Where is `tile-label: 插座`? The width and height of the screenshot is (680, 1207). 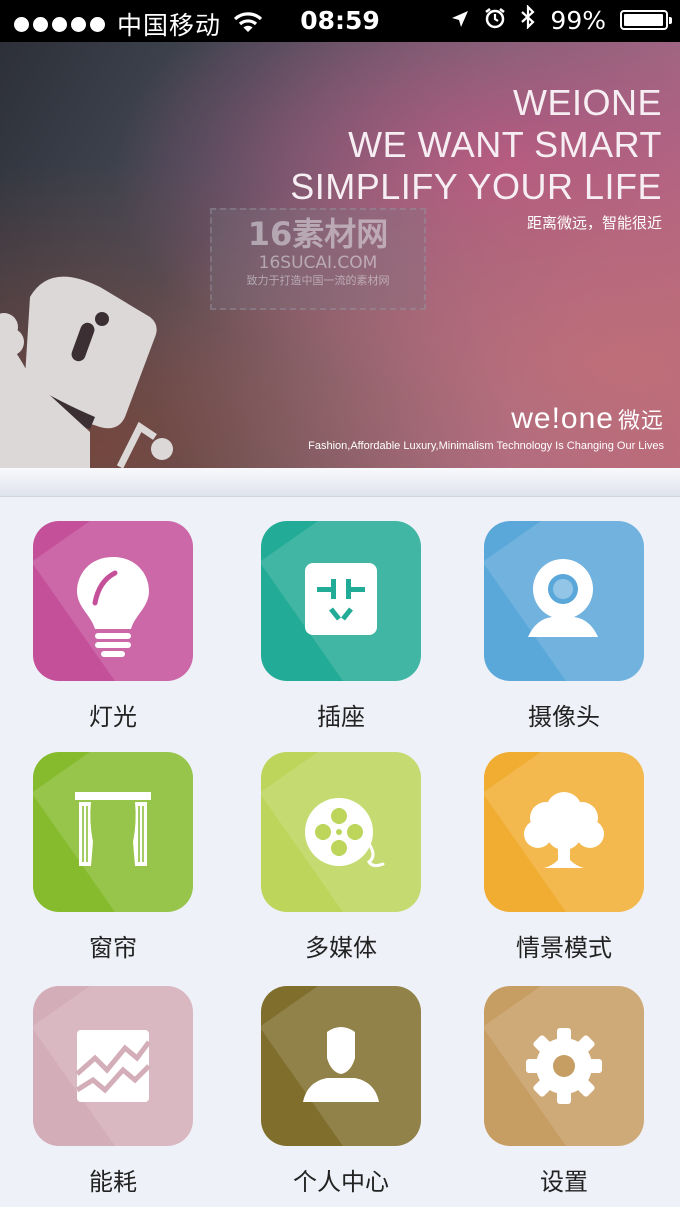 tile-label: 插座 is located at coordinates (341, 717).